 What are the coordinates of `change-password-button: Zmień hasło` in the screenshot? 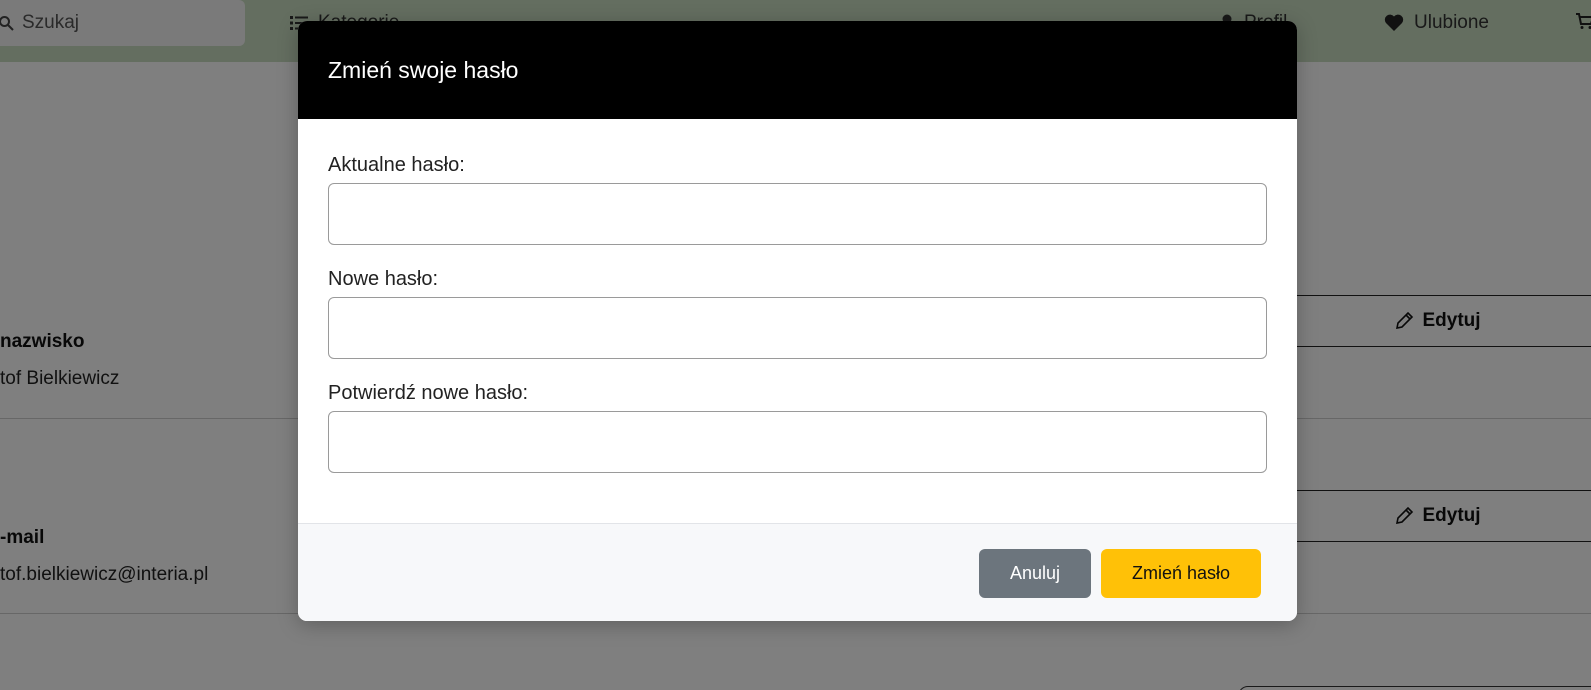 It's located at (1181, 573).